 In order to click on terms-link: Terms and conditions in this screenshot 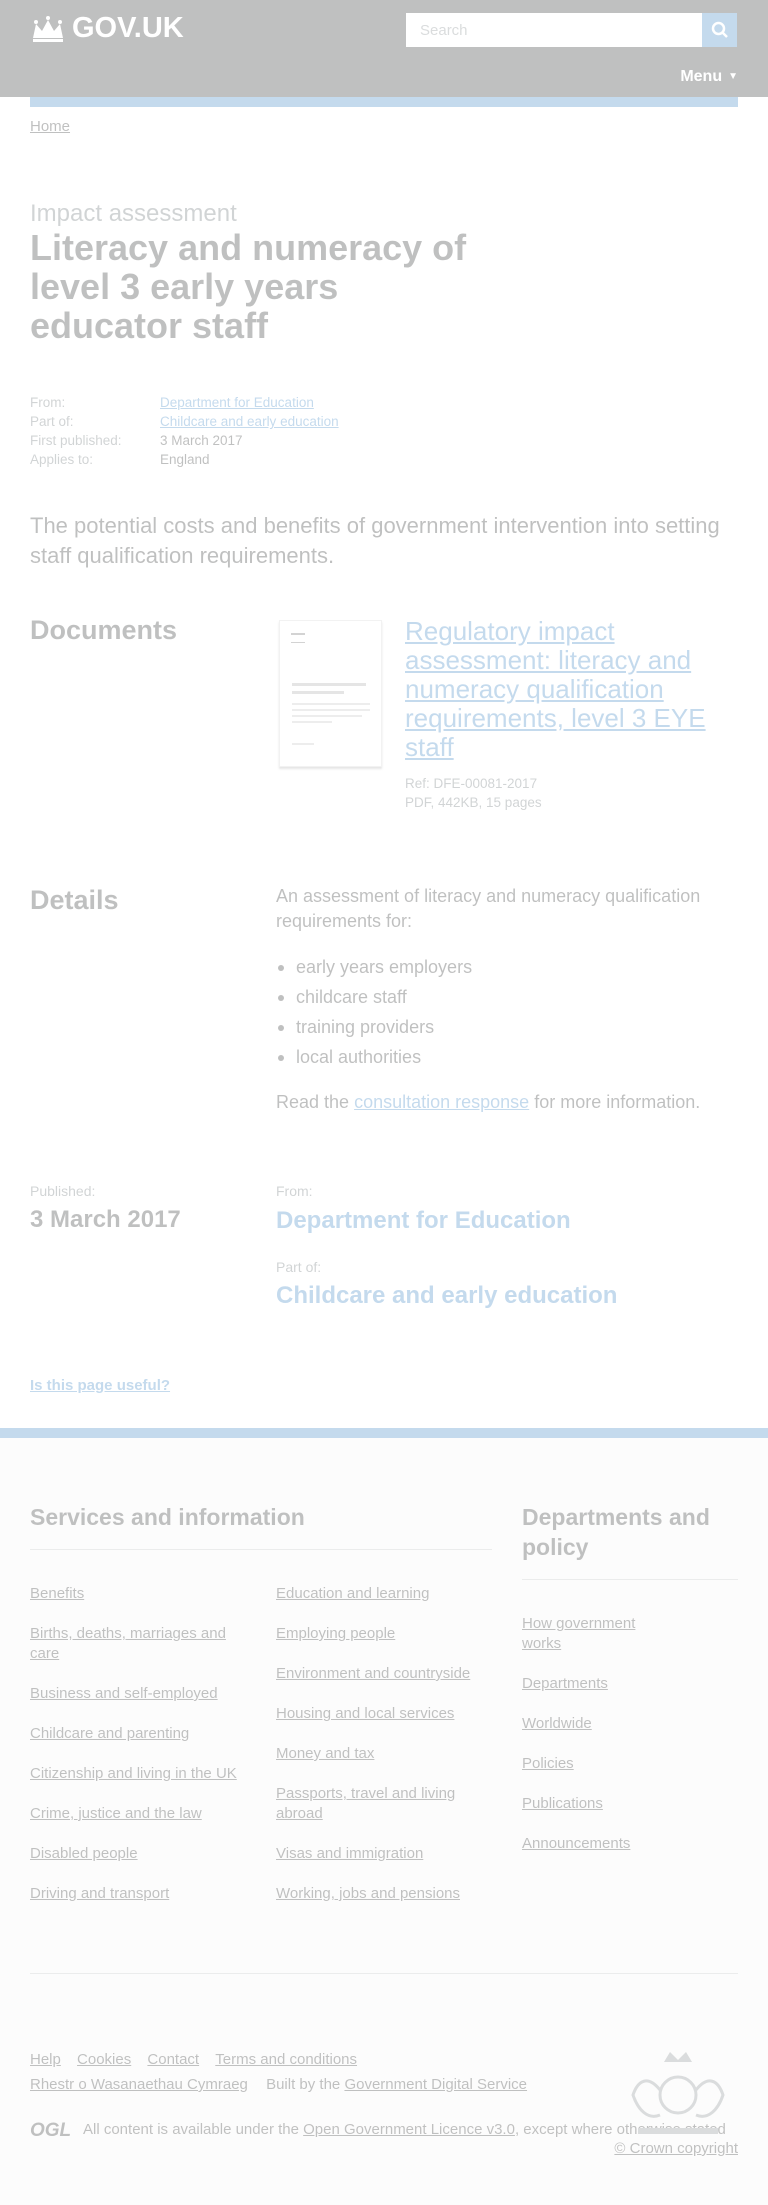, I will do `click(286, 2059)`.